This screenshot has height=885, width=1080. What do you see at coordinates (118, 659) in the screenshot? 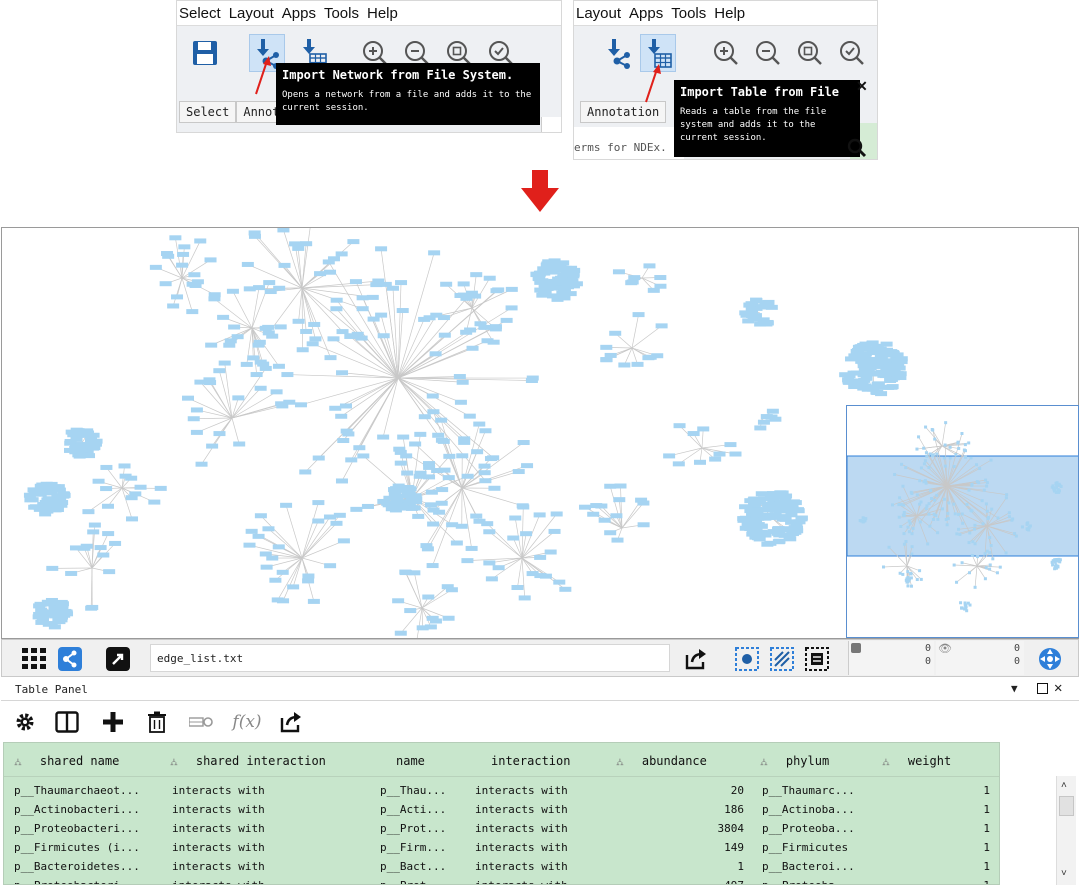
I see `detach-view-button` at bounding box center [118, 659].